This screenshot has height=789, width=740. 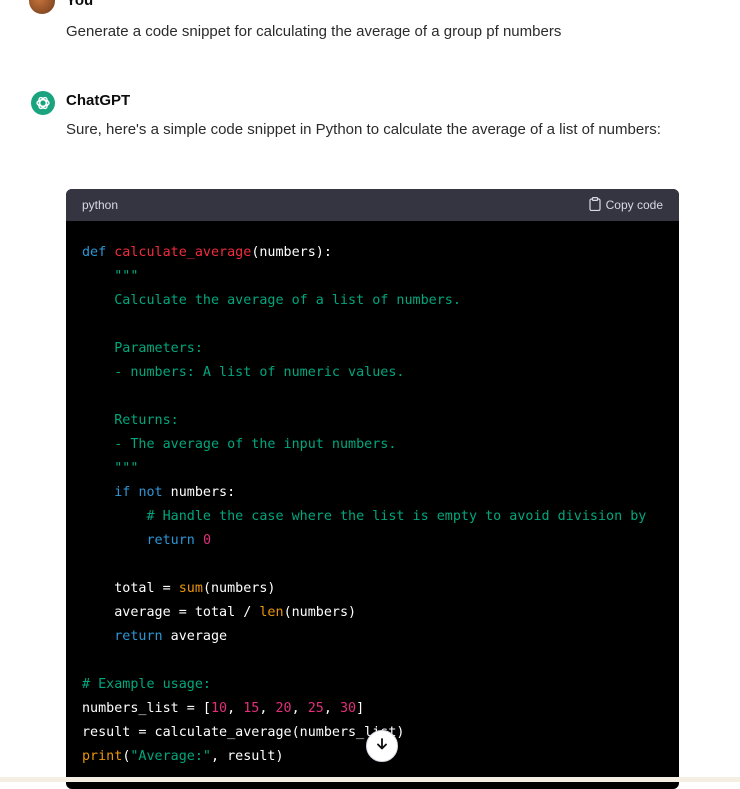 I want to click on copy-code-button: Copy code, so click(x=626, y=205).